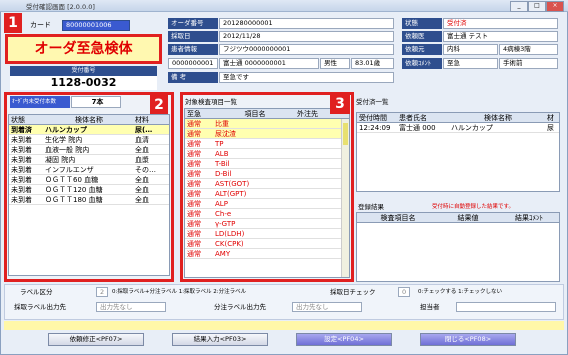  I want to click on row-name: ＯＧＴＴ120 血糖, so click(74, 190).